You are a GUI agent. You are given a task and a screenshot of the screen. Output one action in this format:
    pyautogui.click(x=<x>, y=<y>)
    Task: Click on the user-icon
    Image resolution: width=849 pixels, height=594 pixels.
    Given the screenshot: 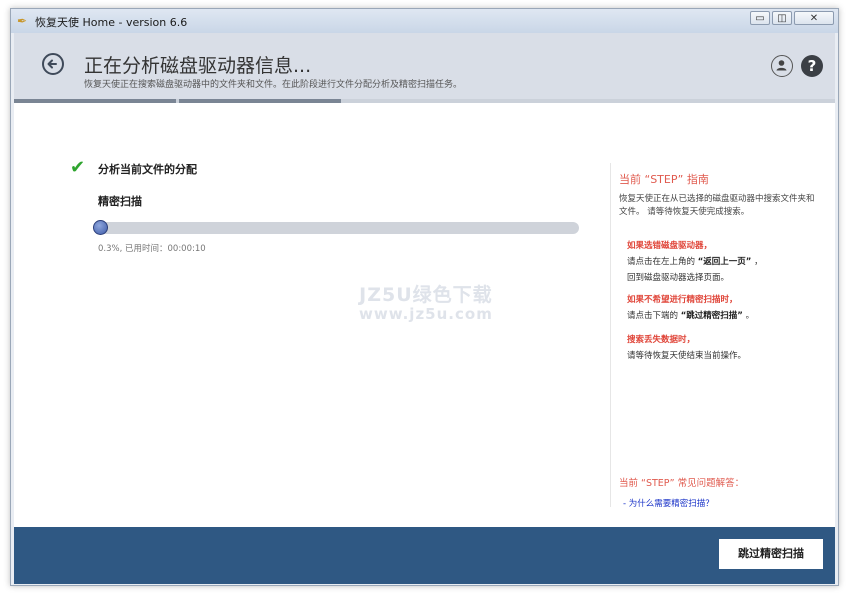 What is the action you would take?
    pyautogui.click(x=781, y=65)
    